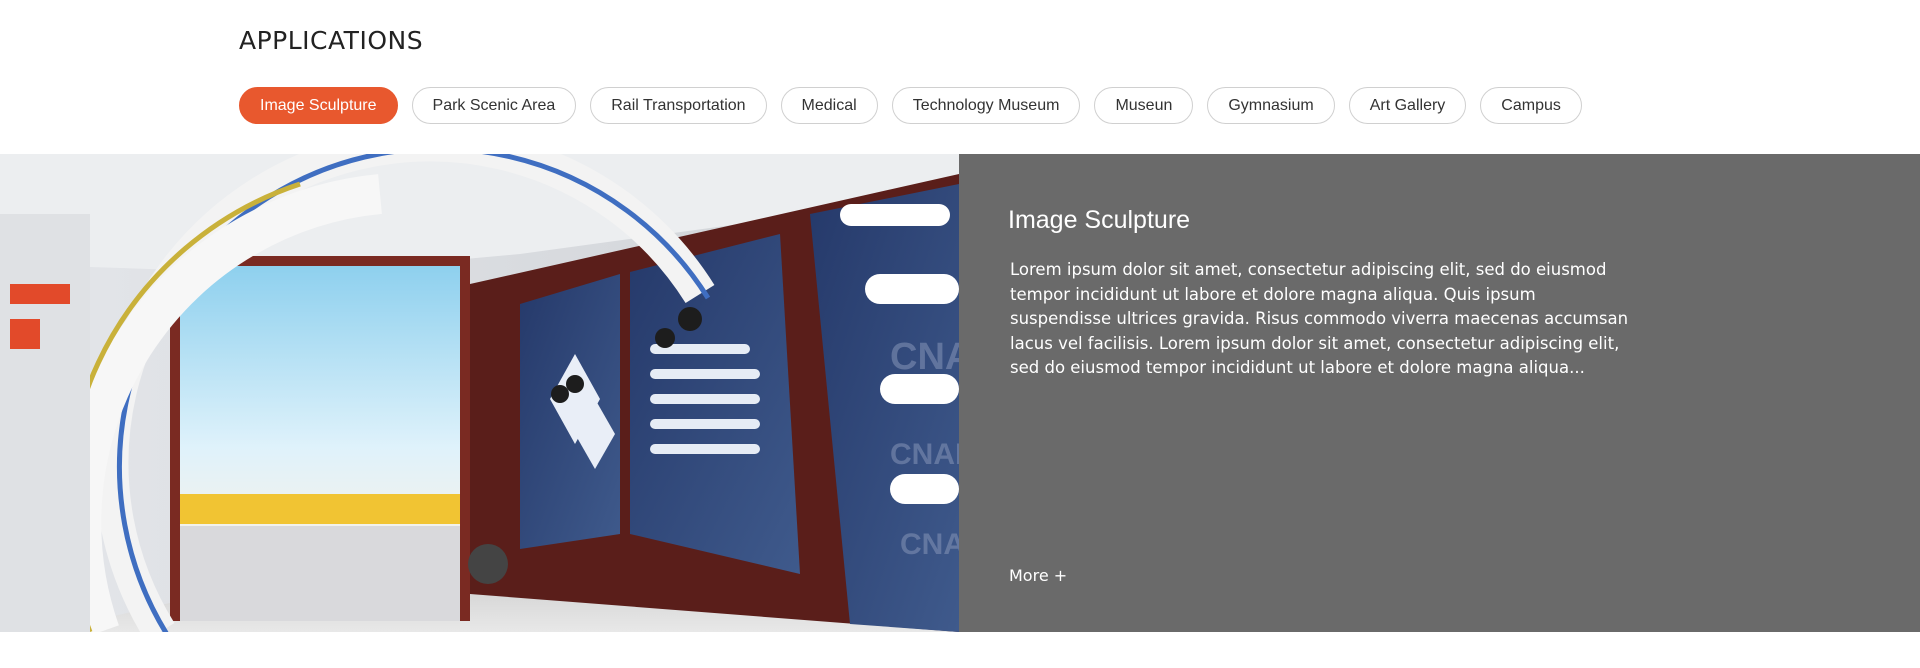  What do you see at coordinates (924, 454) in the screenshot?
I see `panel-text-cnaf-2: CNAF` at bounding box center [924, 454].